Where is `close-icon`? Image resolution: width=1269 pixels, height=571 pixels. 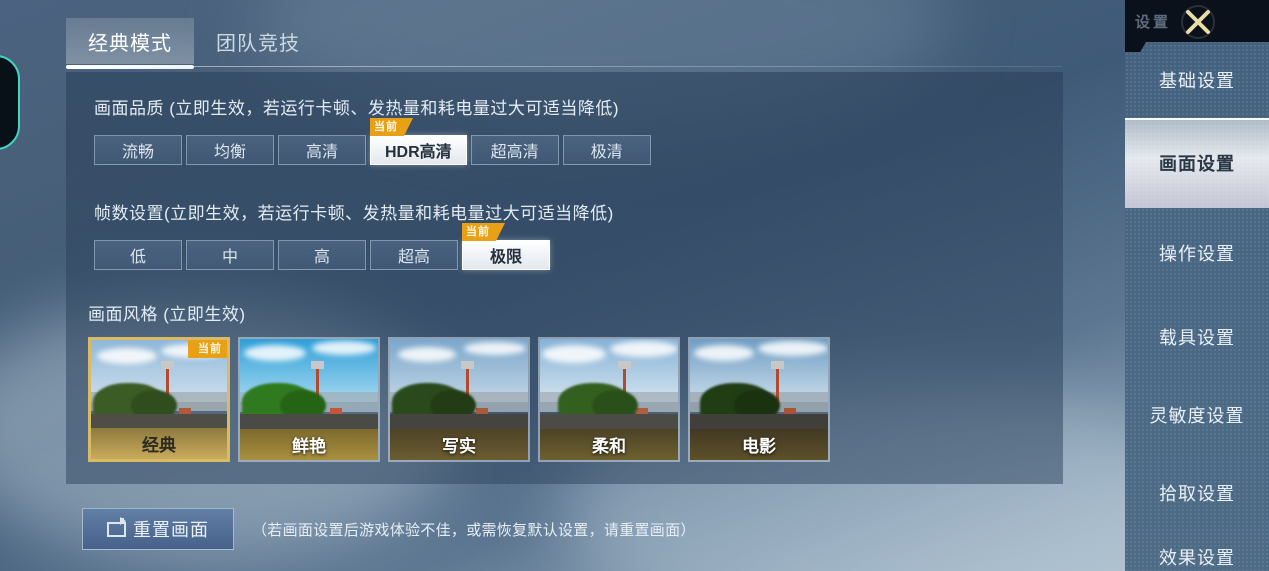 close-icon is located at coordinates (1198, 22).